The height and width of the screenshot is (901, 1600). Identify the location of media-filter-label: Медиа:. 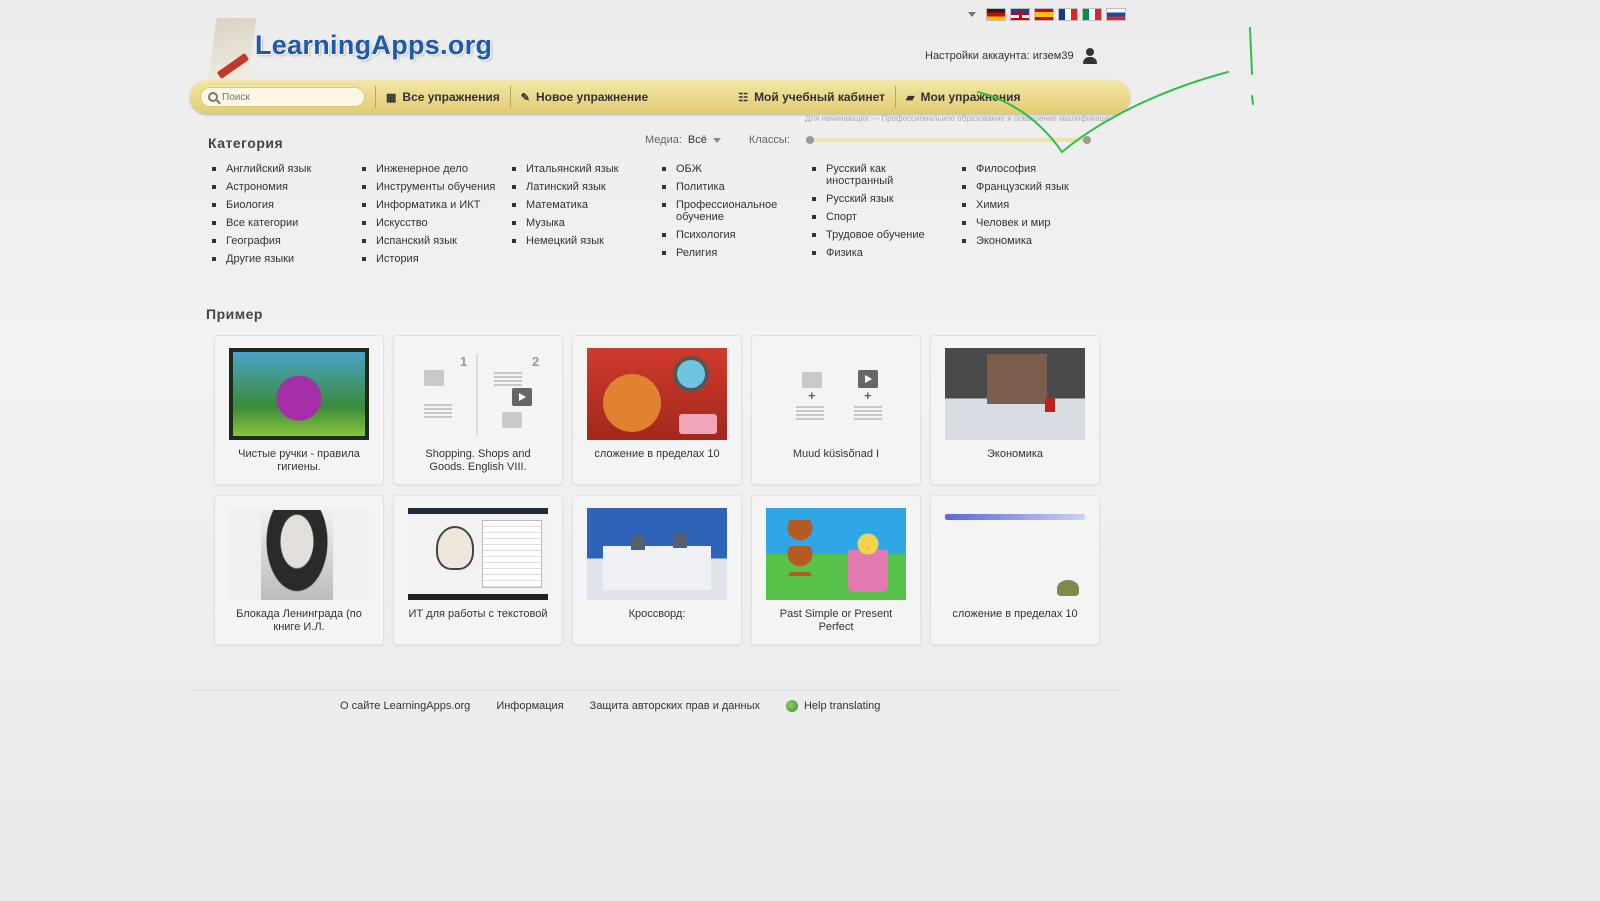
(663, 140).